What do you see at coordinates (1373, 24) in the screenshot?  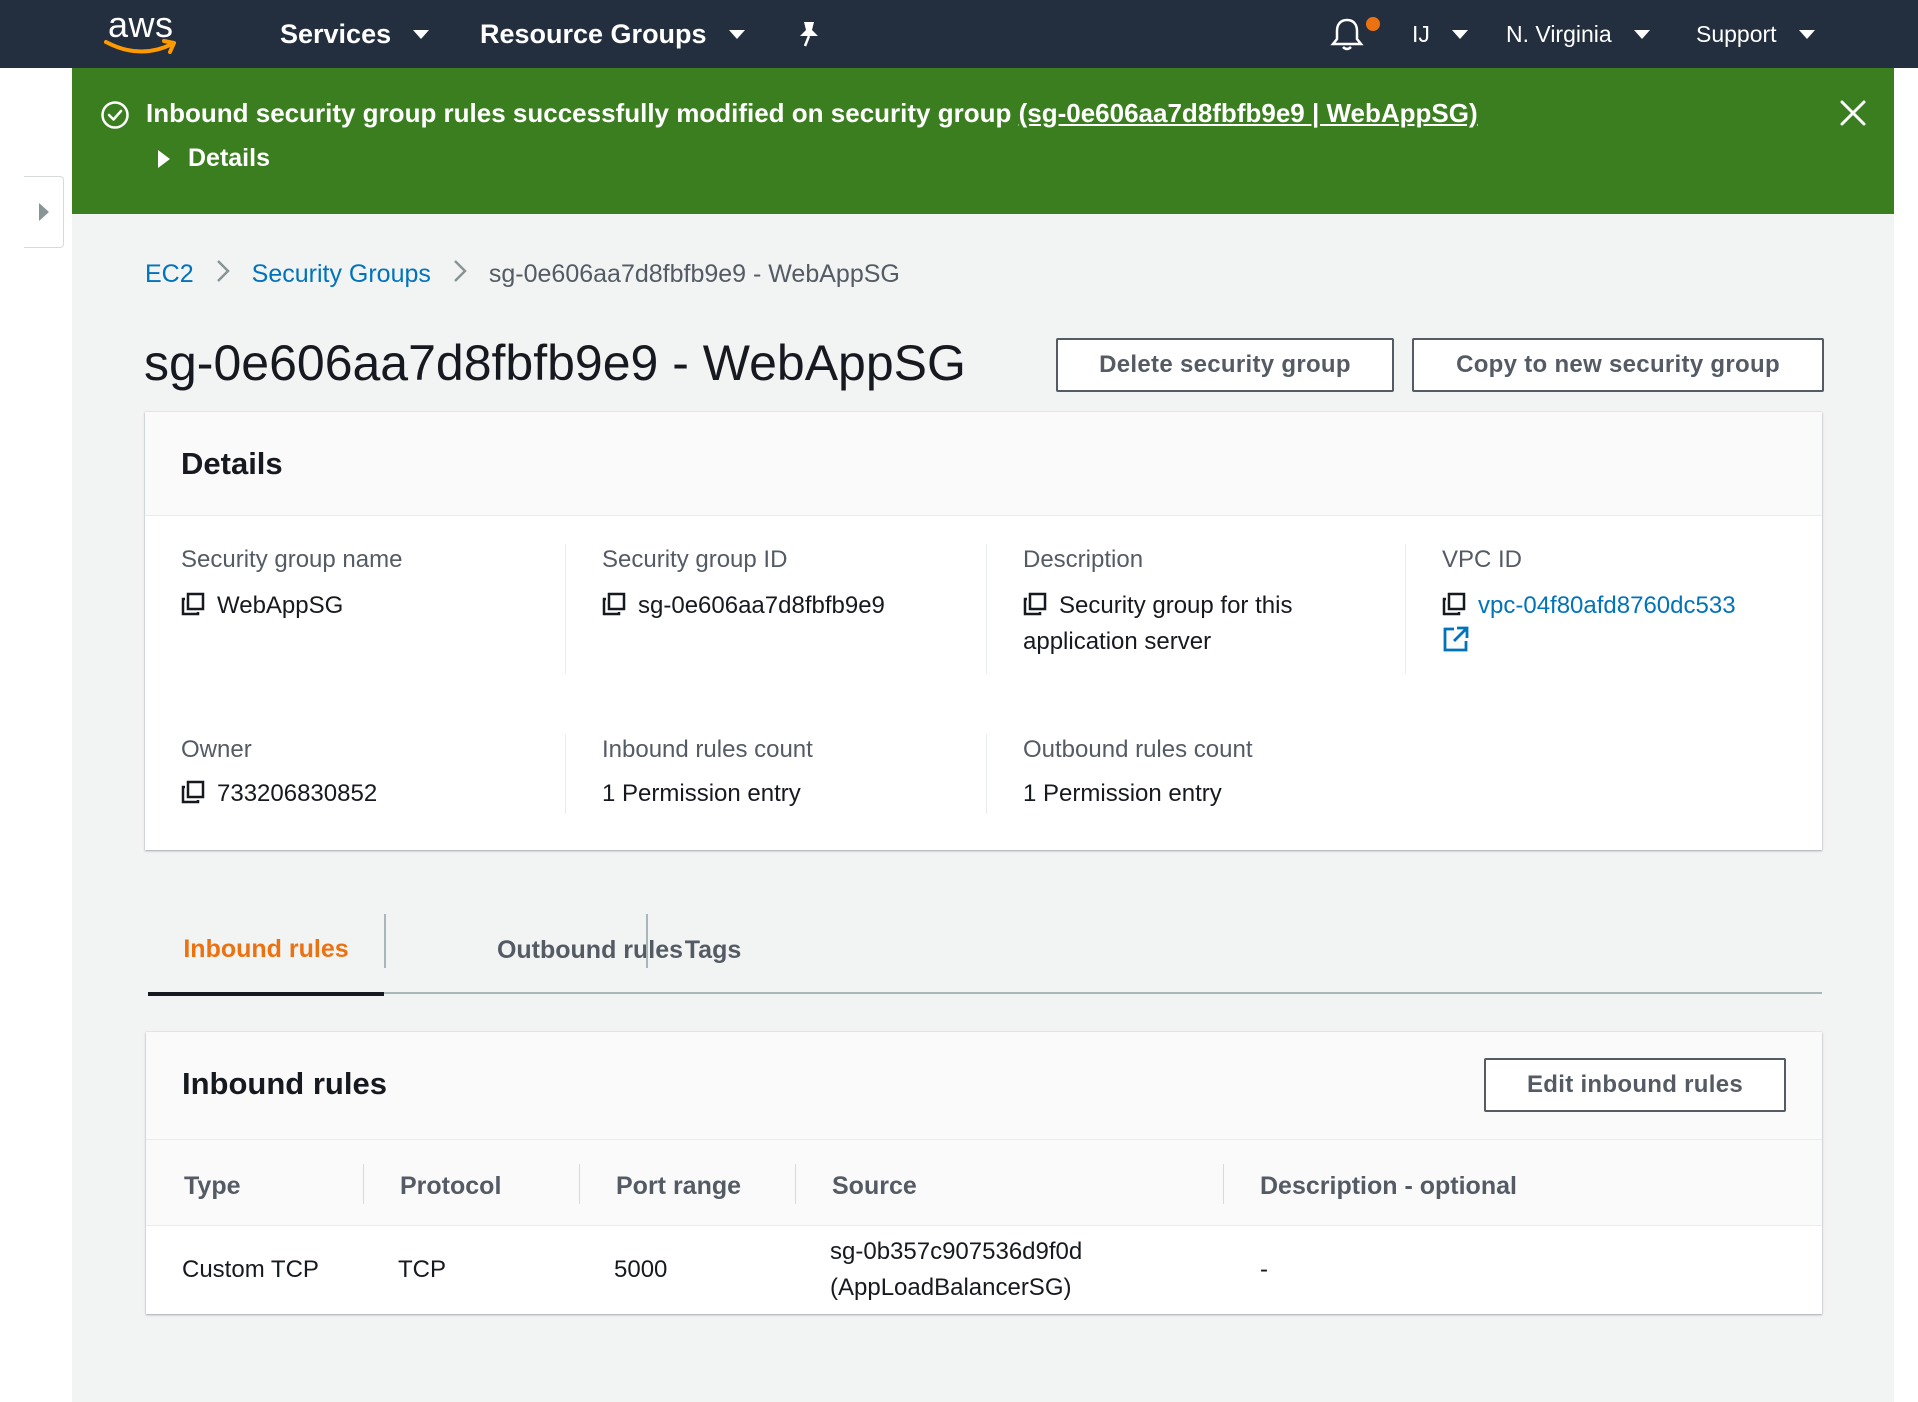 I see `notification-badge` at bounding box center [1373, 24].